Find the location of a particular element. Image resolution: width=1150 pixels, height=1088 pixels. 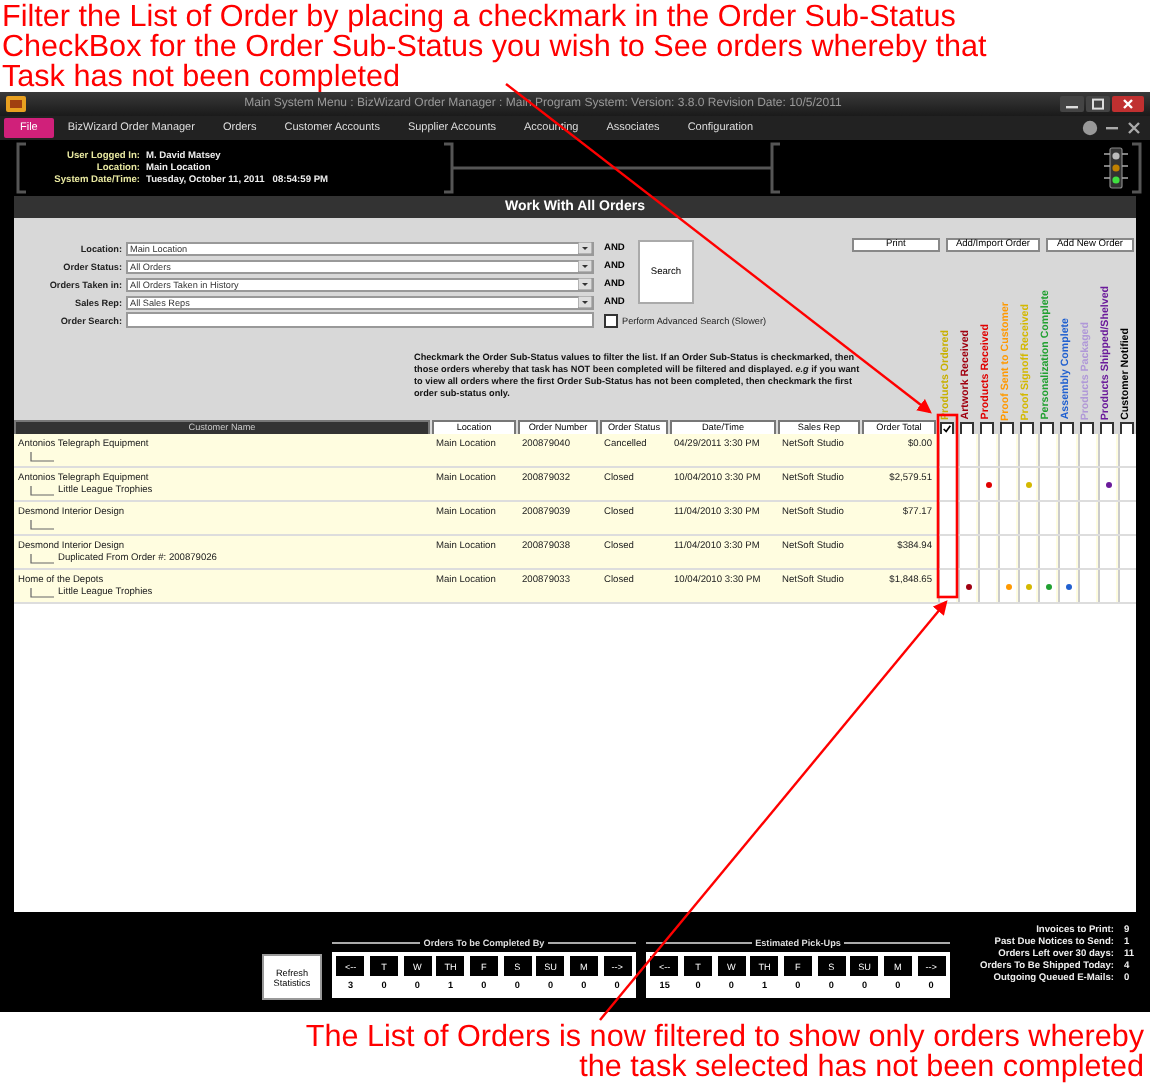

search-field is located at coordinates (360, 320).